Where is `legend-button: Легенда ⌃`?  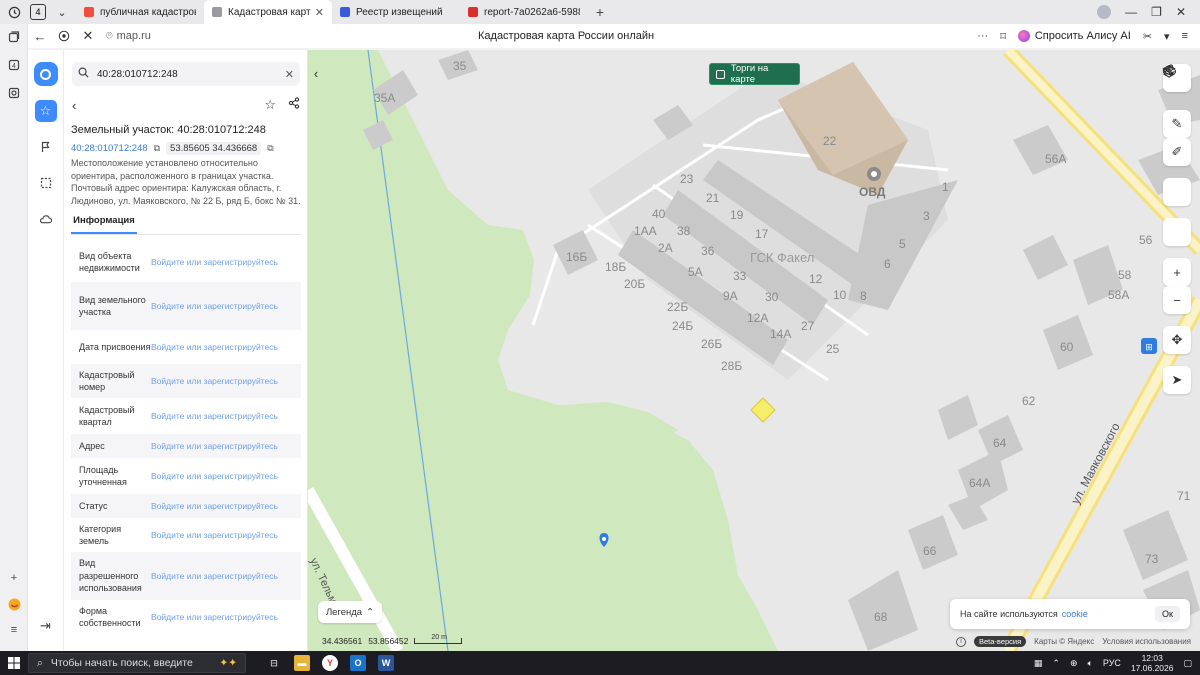
legend-button: Легенда ⌃ is located at coordinates (350, 612).